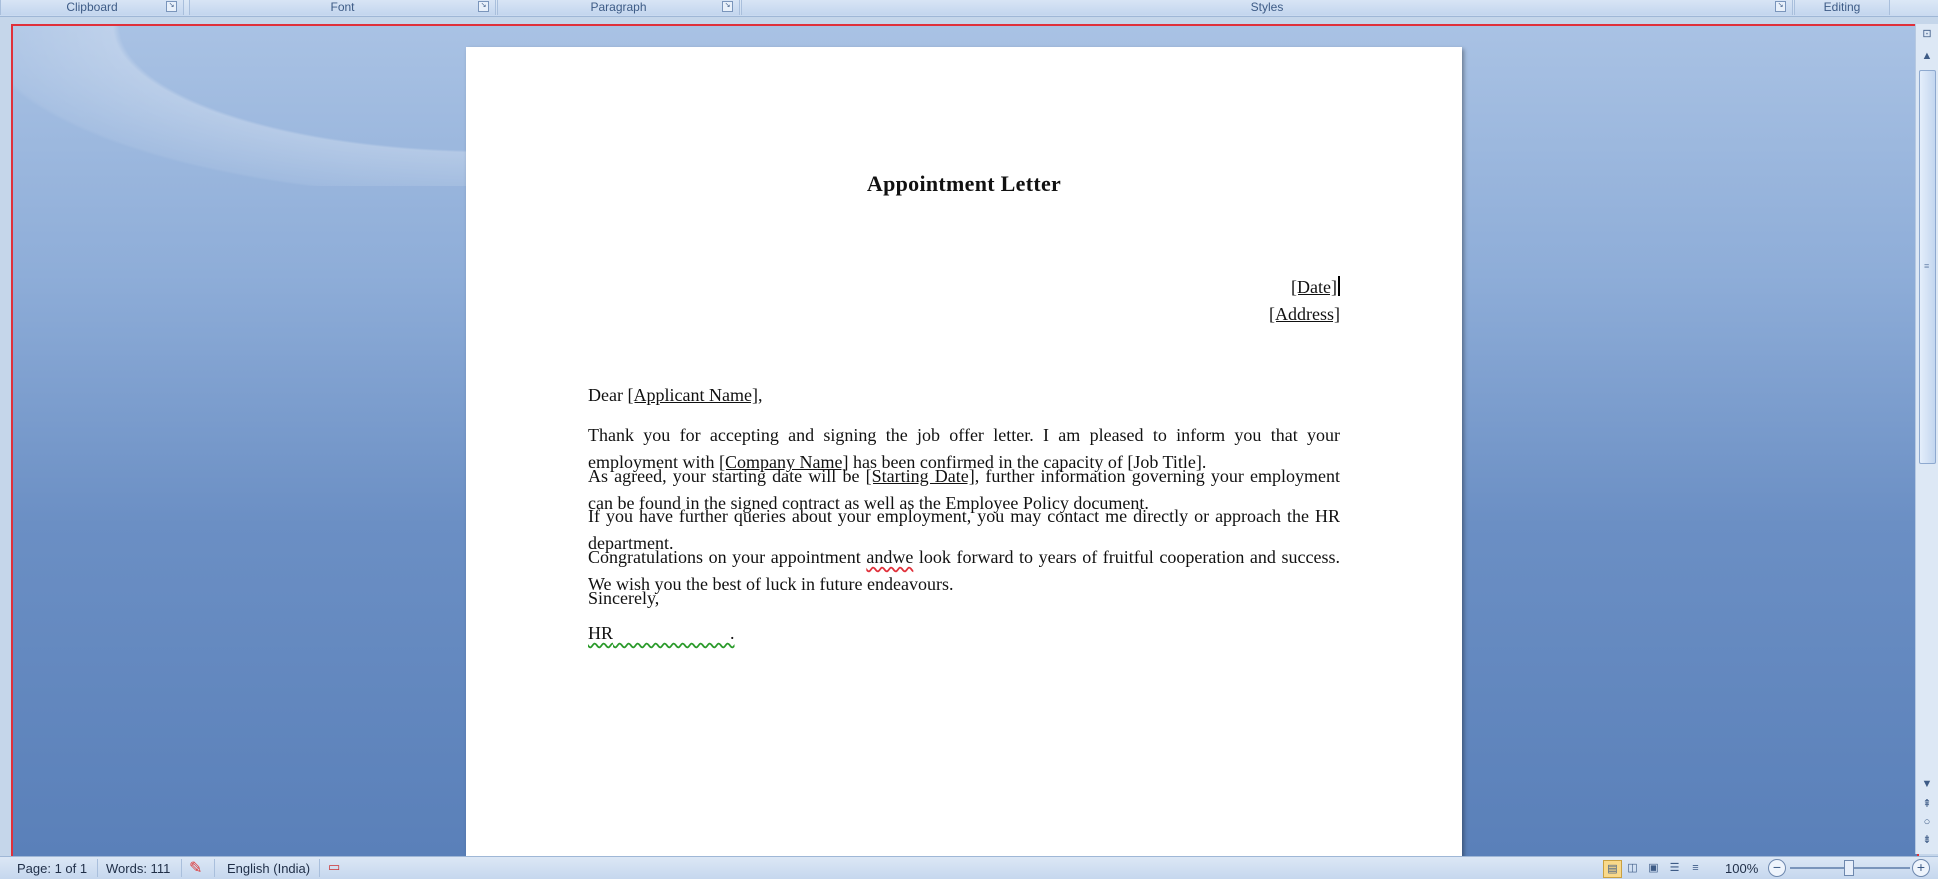 The image size is (1938, 879). Describe the element at coordinates (1632, 868) in the screenshot. I see `full-screen-reading-icon: ◫` at that location.